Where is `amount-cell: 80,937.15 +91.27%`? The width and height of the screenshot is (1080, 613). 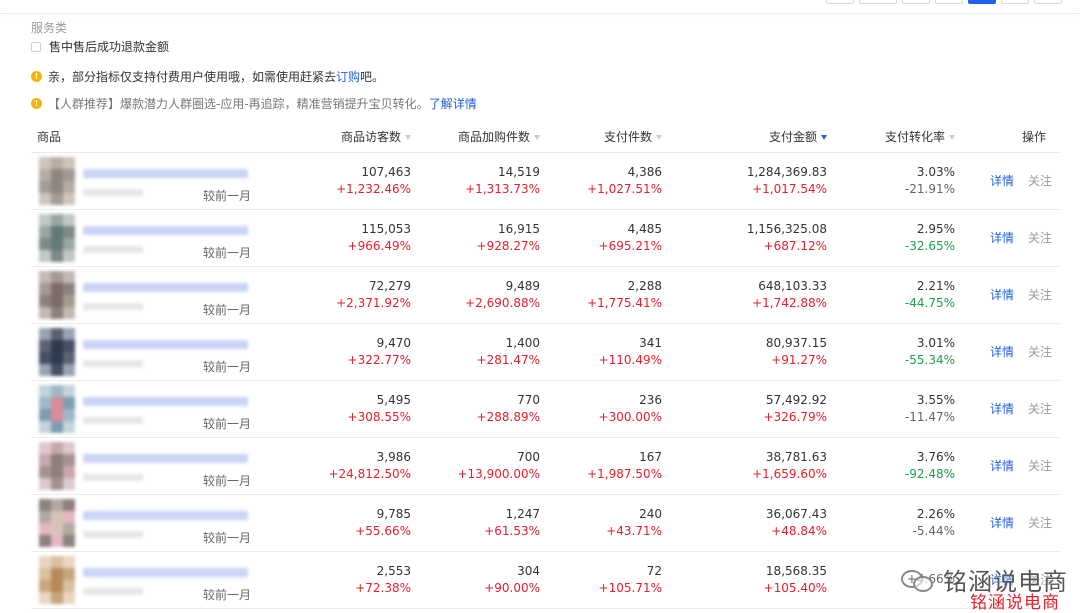
amount-cell: 80,937.15 +91.27% is located at coordinates (750, 352).